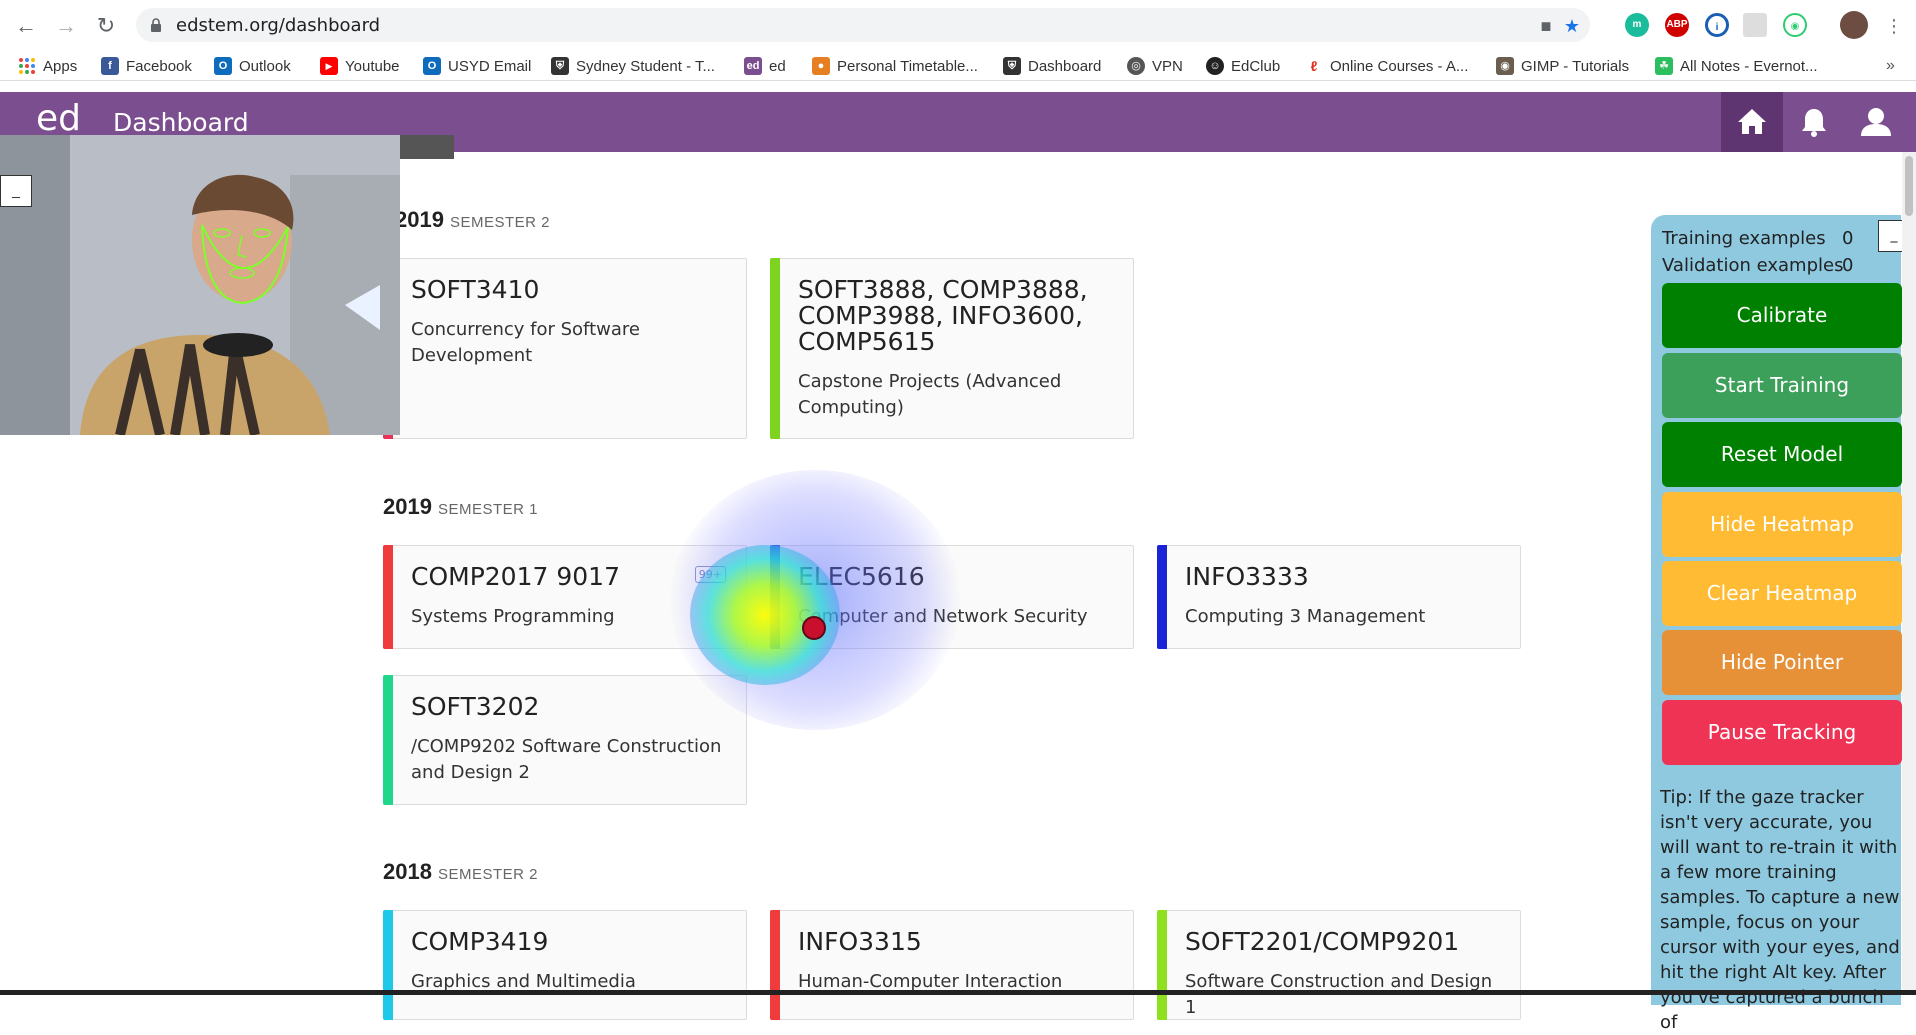 The image size is (1916, 1035). Describe the element at coordinates (1065, 66) in the screenshot. I see `bookmark-label: Dashboard` at that location.